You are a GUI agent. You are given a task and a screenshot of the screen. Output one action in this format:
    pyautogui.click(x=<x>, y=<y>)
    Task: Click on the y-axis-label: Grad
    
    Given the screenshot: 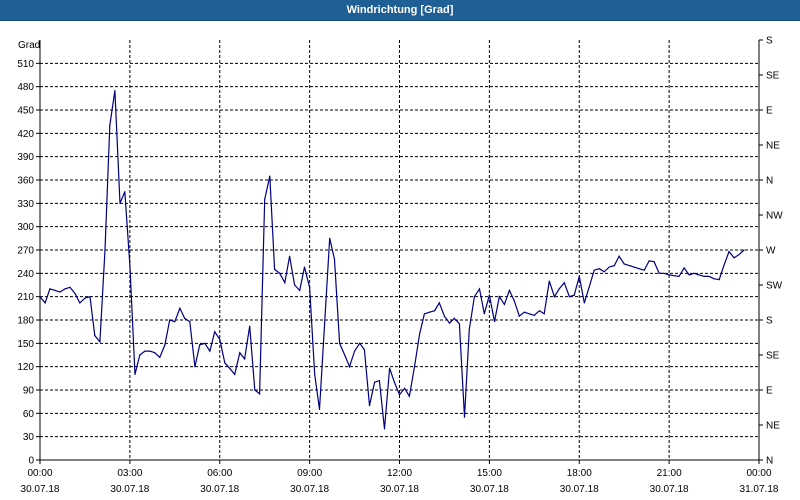 What is the action you would take?
    pyautogui.click(x=29, y=45)
    